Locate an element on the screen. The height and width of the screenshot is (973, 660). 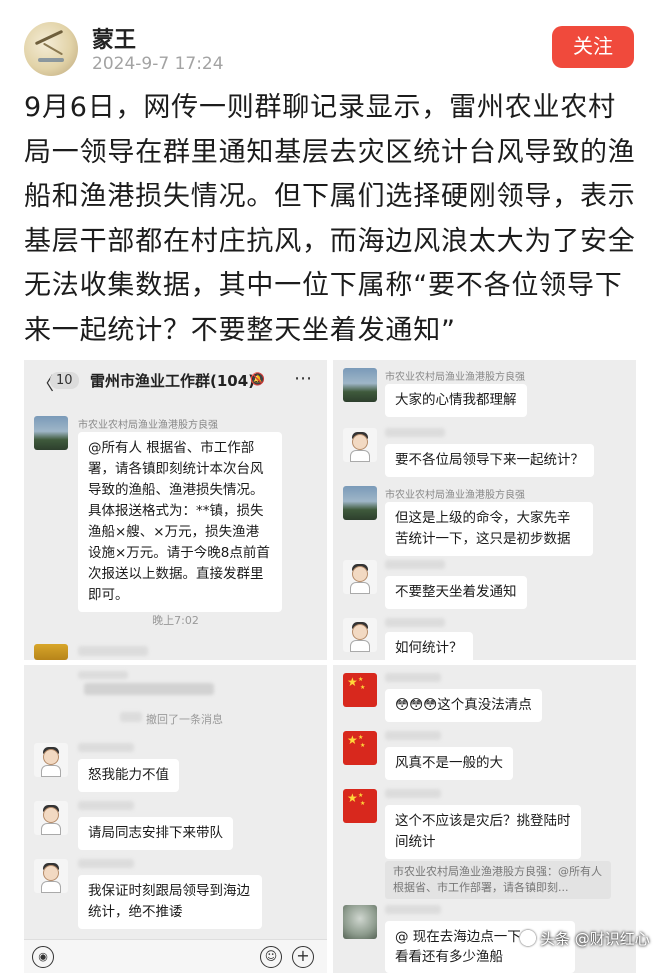
chat-message: 如何统计？ is located at coordinates (429, 646).